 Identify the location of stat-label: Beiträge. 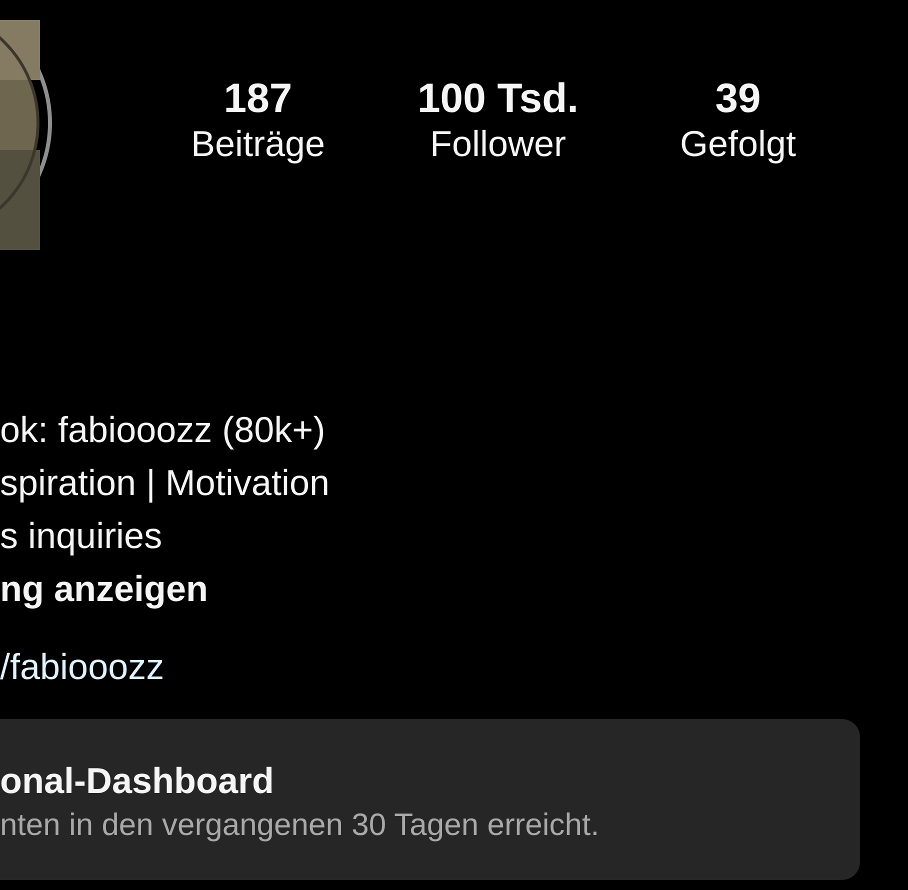
(258, 144).